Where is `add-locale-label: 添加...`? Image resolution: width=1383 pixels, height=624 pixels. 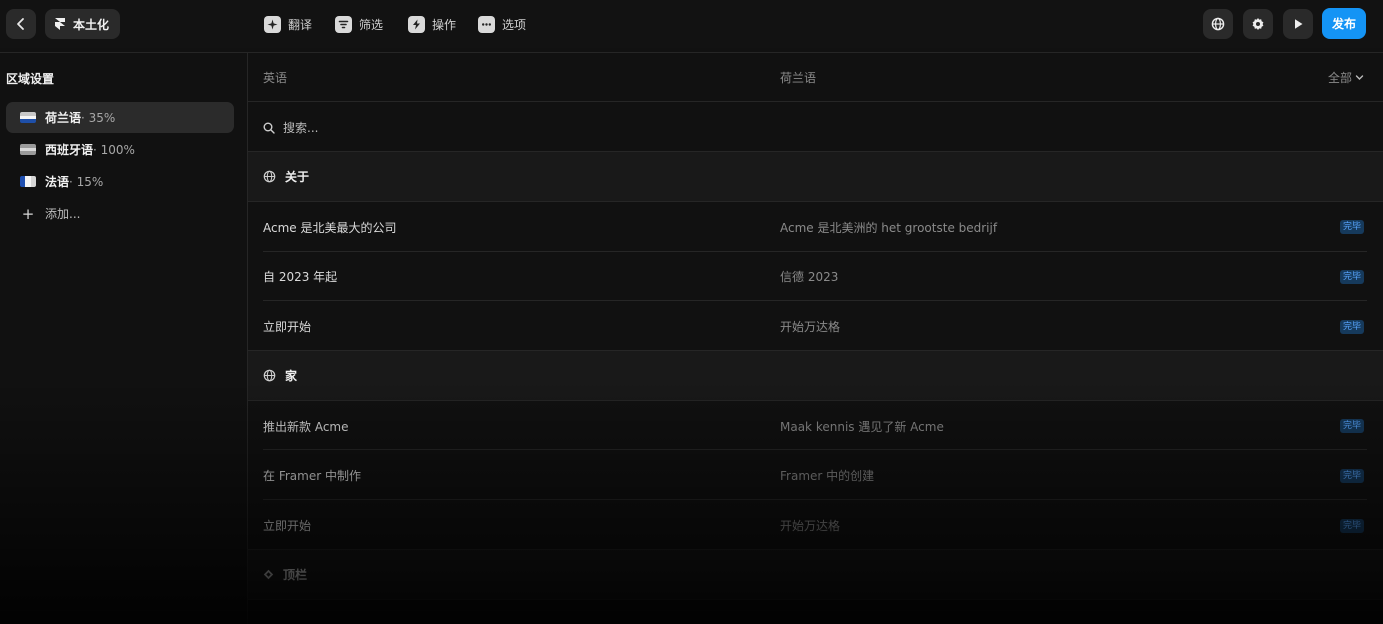
add-locale-label: 添加... is located at coordinates (63, 214).